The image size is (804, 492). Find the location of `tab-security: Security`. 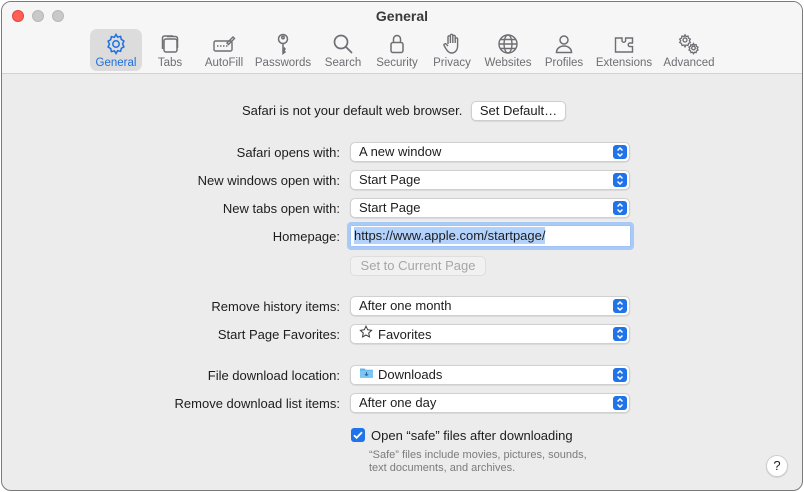

tab-security: Security is located at coordinates (397, 50).